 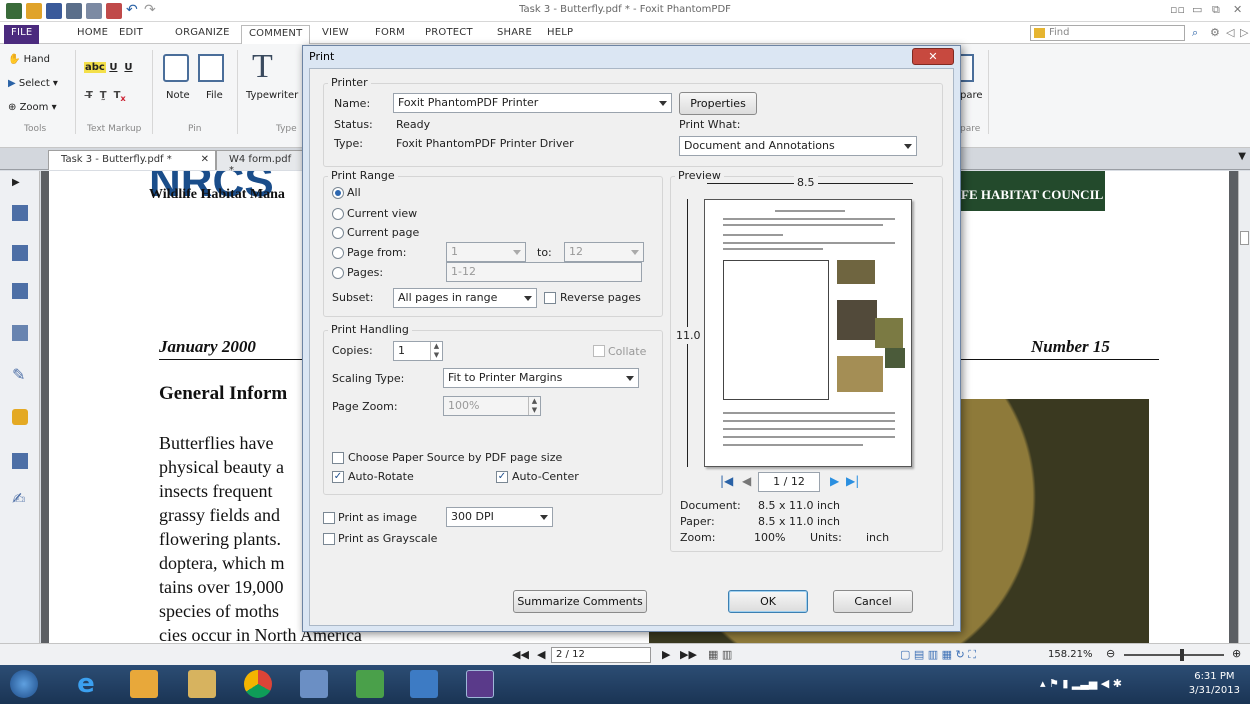 I want to click on calculator-icon, so click(x=424, y=684).